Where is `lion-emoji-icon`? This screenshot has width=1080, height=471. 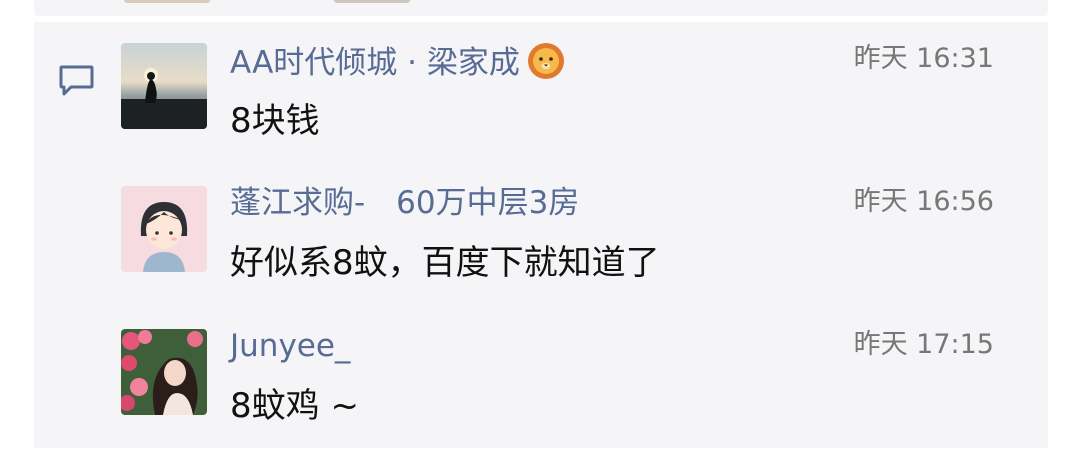
lion-emoji-icon is located at coordinates (545, 61).